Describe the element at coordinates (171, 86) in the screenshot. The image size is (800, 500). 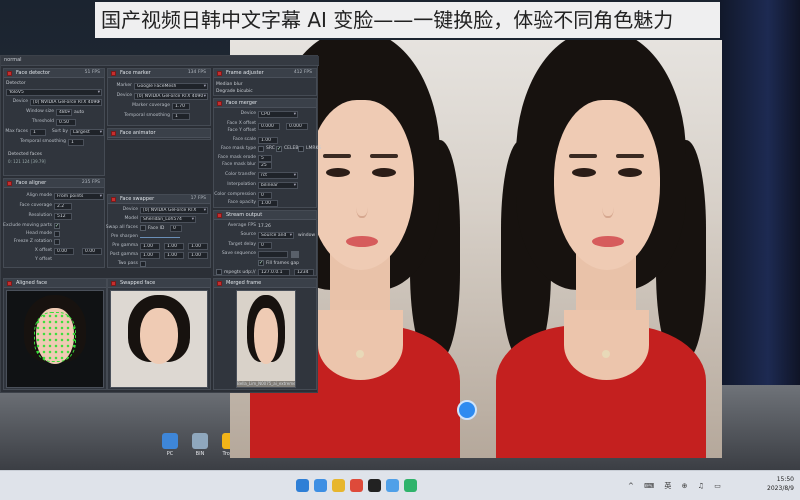
I see `marker-select: Google FaceMesh` at that location.